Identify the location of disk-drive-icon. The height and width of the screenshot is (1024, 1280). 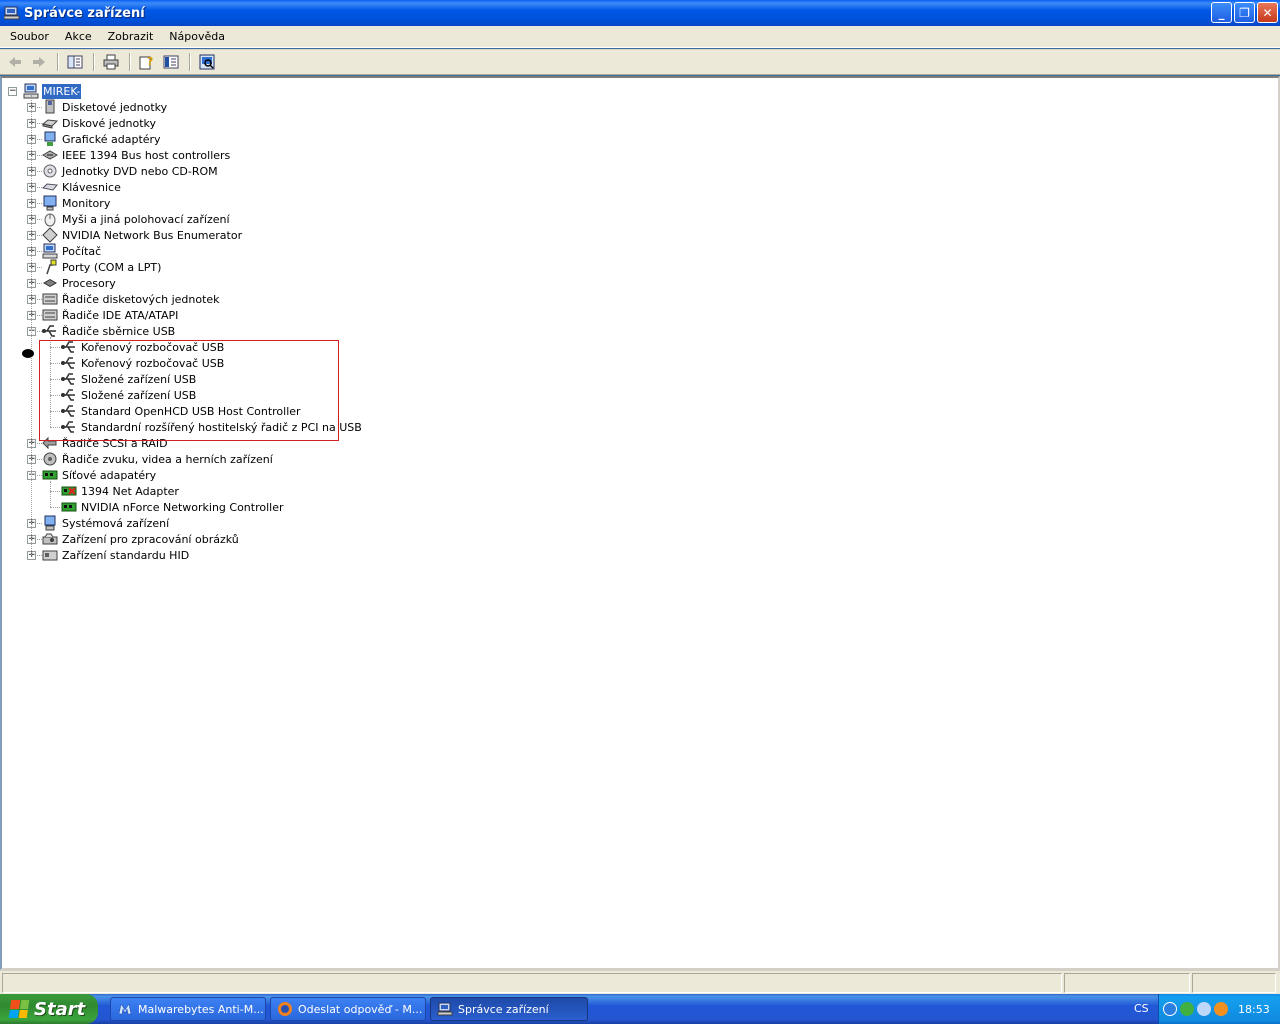
(50, 123).